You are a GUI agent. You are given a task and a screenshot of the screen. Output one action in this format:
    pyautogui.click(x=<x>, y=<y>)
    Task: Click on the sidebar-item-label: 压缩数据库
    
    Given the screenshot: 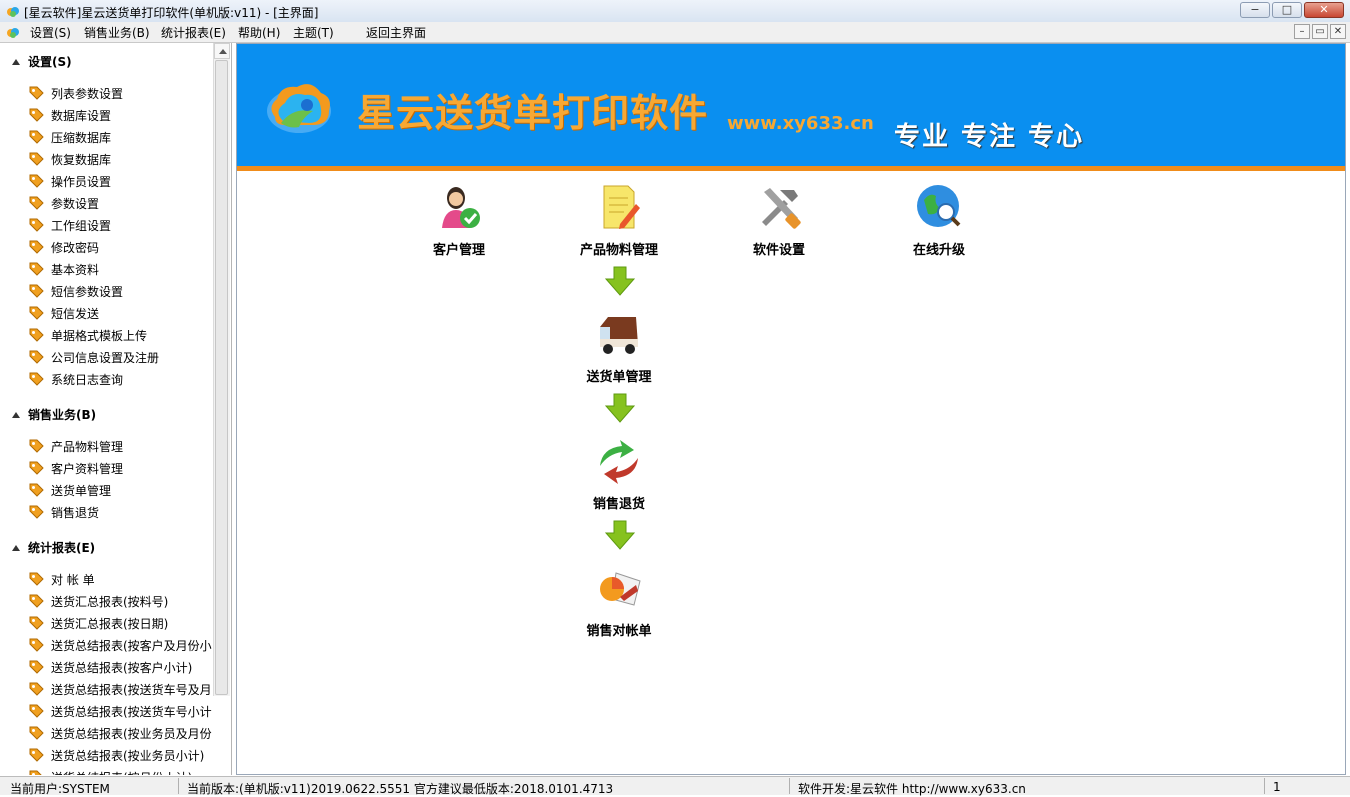 What is the action you would take?
    pyautogui.click(x=81, y=138)
    